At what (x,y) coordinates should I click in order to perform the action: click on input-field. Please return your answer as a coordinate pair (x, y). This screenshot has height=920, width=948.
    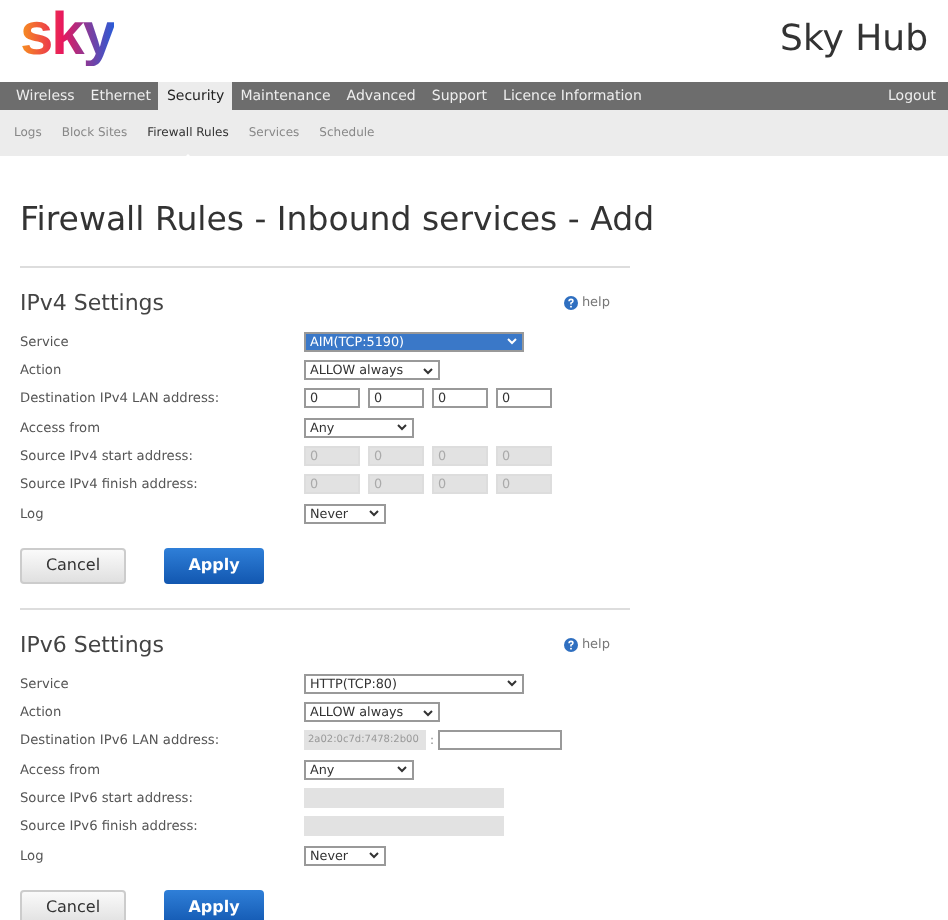
    Looking at the image, I should click on (500, 740).